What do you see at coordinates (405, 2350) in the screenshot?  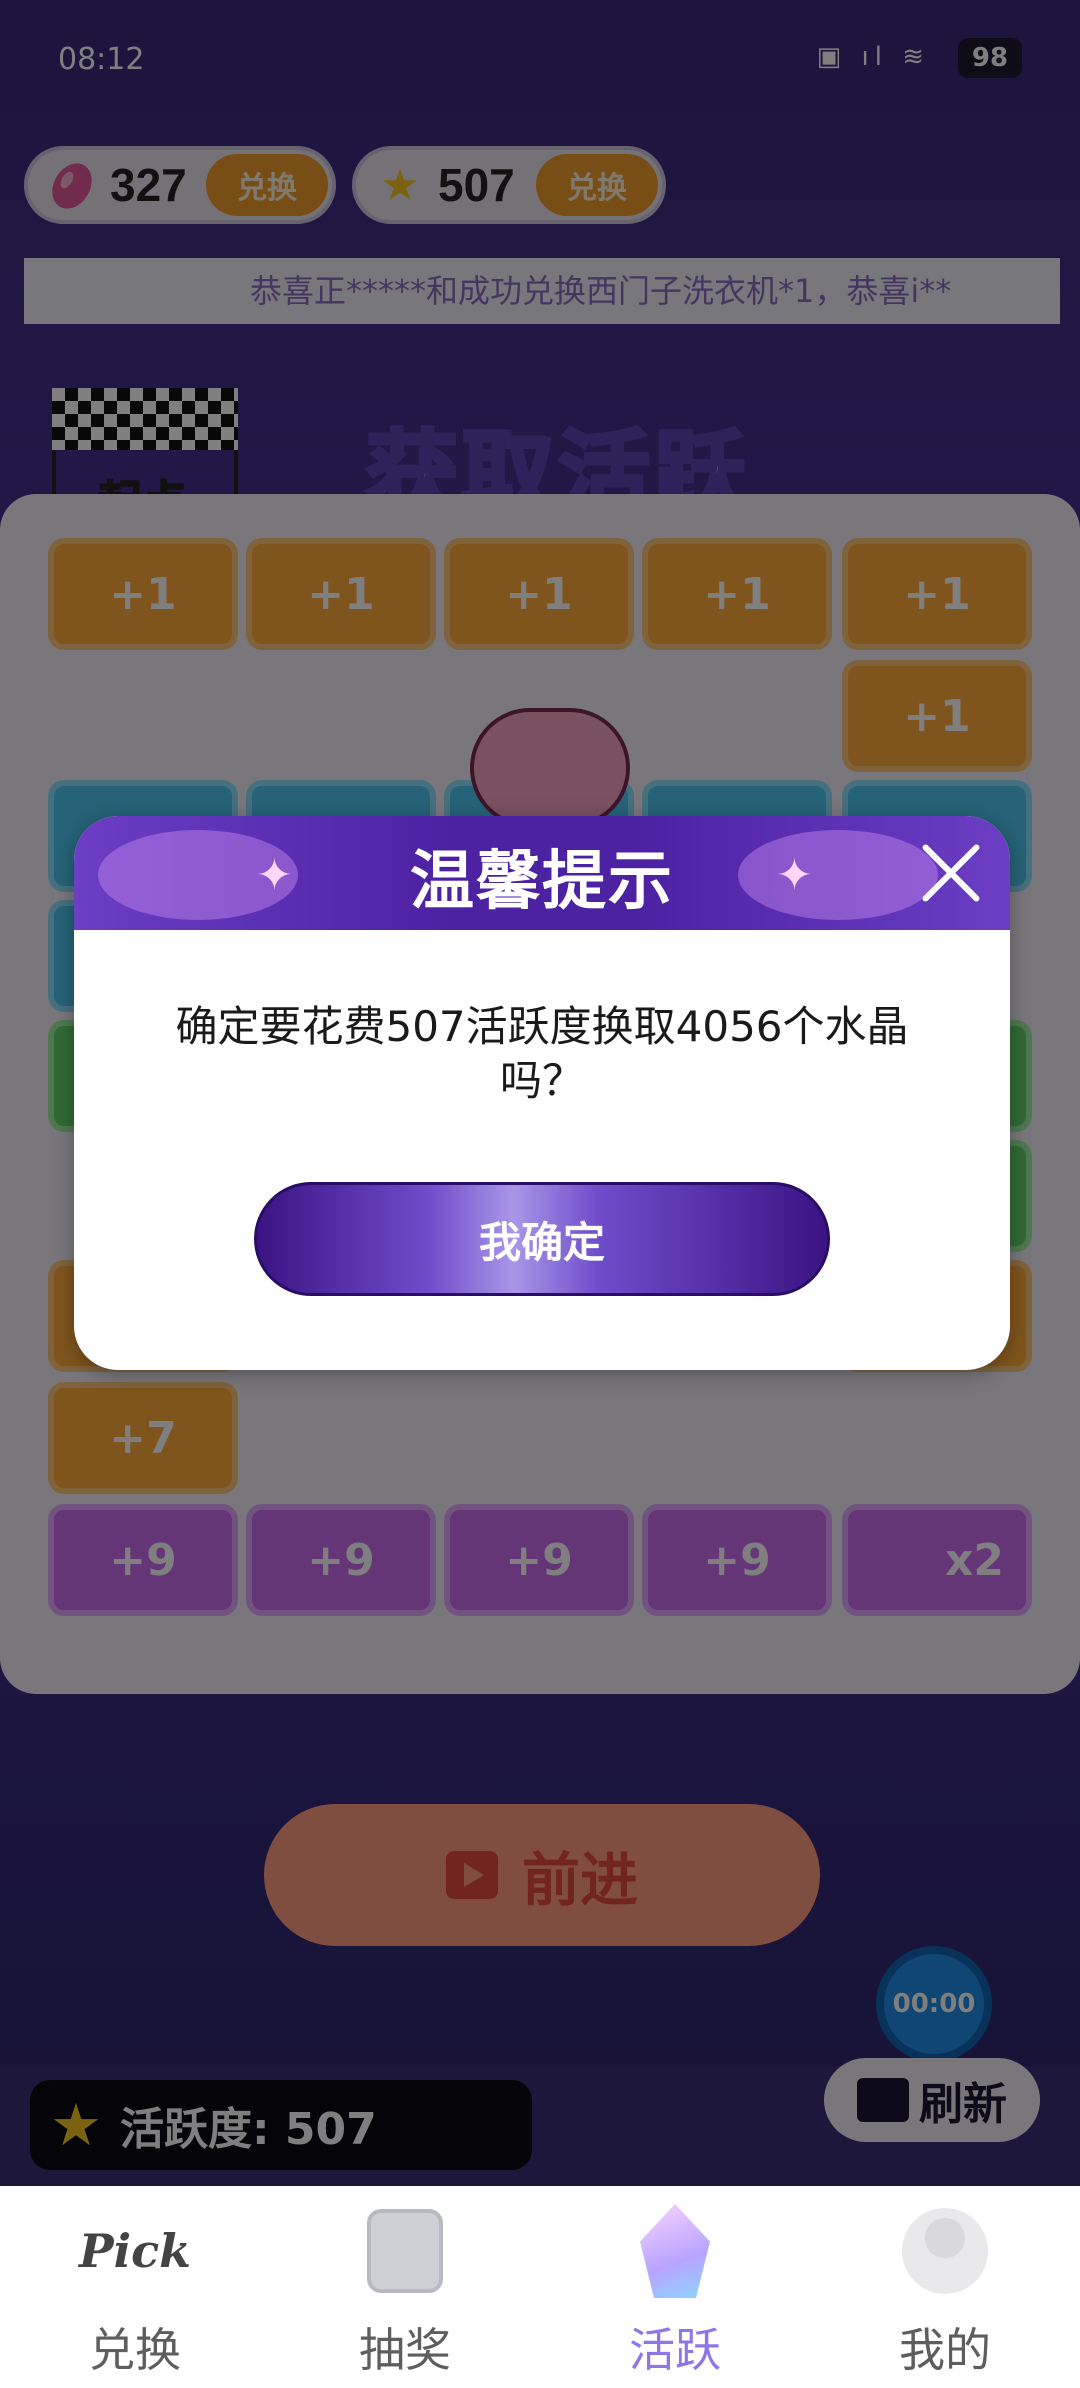 I see `tab-label: 抽奖` at bounding box center [405, 2350].